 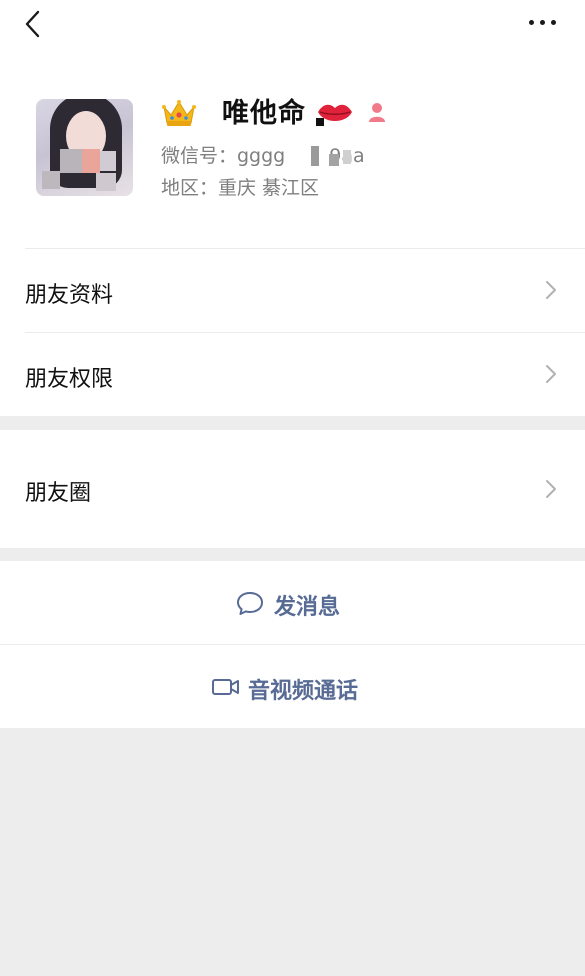 What do you see at coordinates (240, 188) in the screenshot?
I see `region: 地区：重庆 綦江区` at bounding box center [240, 188].